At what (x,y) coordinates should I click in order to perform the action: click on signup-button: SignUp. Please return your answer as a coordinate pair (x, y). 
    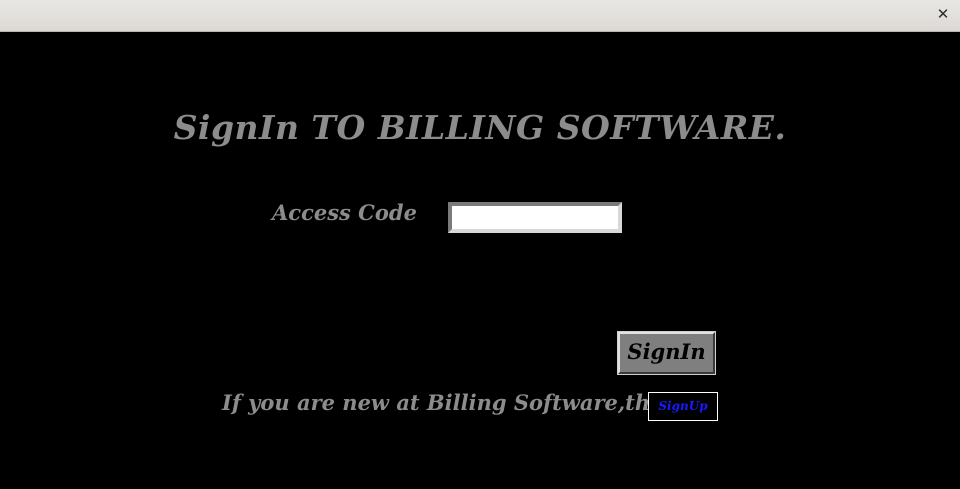
    Looking at the image, I should click on (683, 406).